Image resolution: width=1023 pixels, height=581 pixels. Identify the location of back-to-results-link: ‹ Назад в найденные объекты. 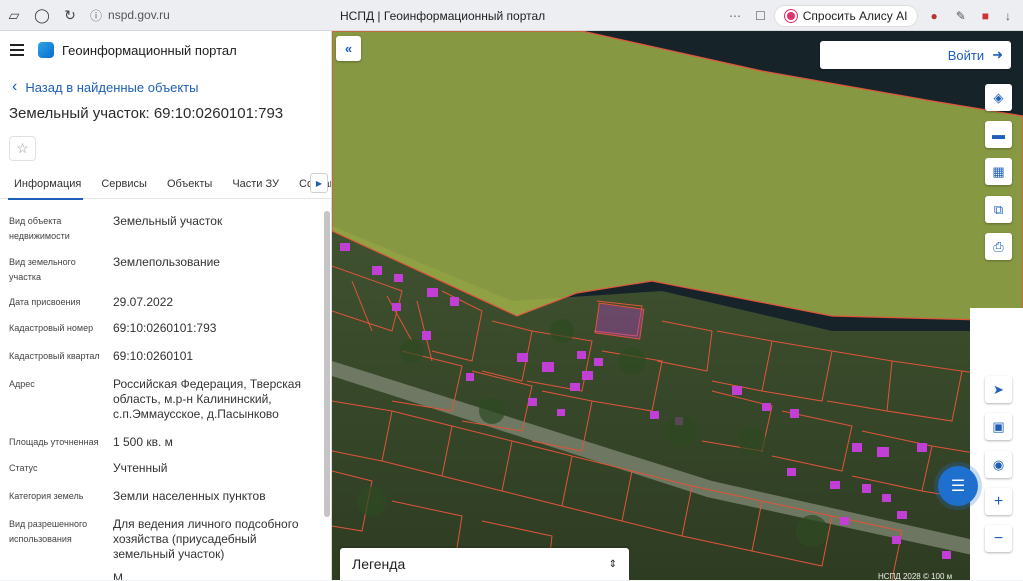
(105, 87).